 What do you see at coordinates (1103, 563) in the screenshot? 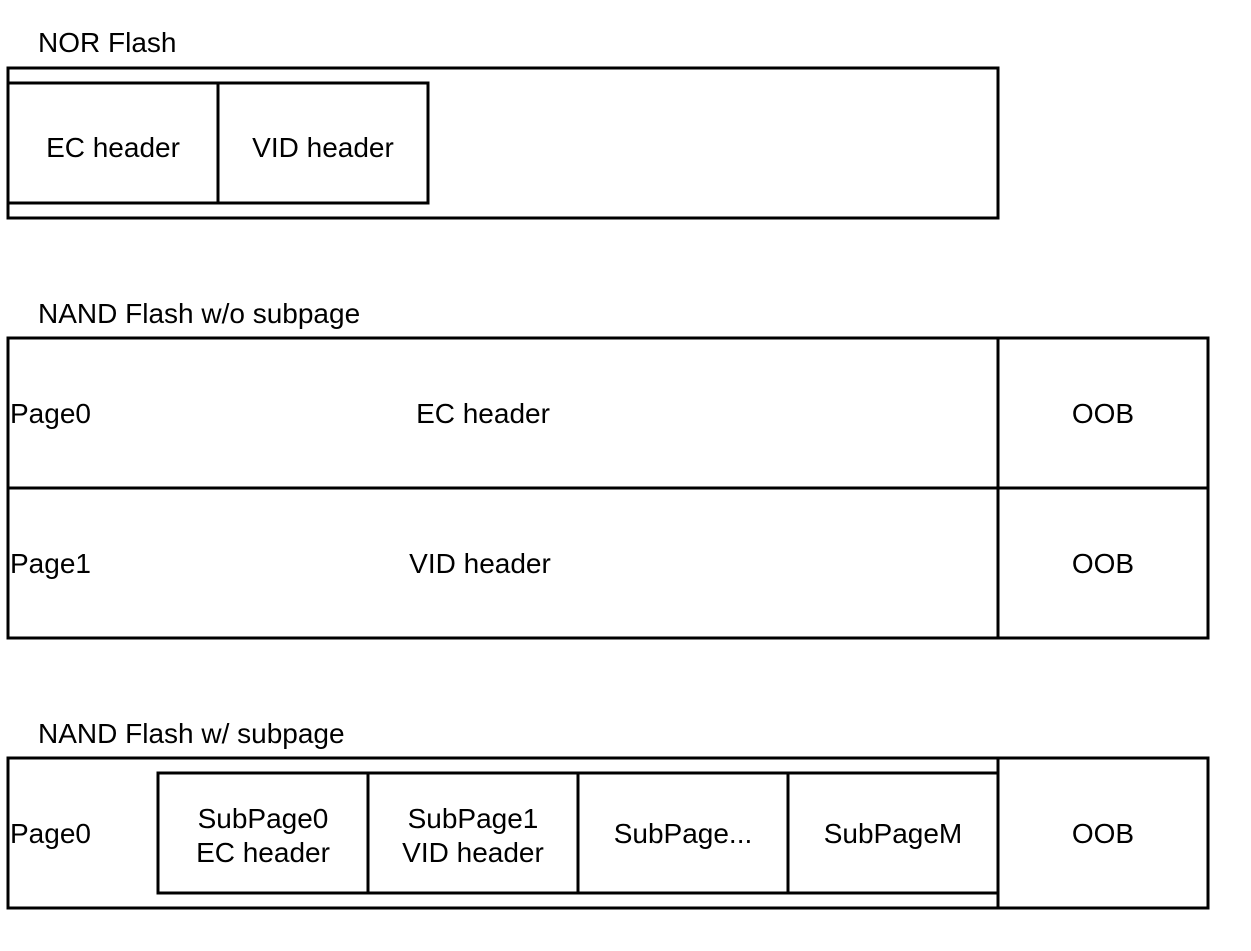
I see `page1-oob: OOB` at bounding box center [1103, 563].